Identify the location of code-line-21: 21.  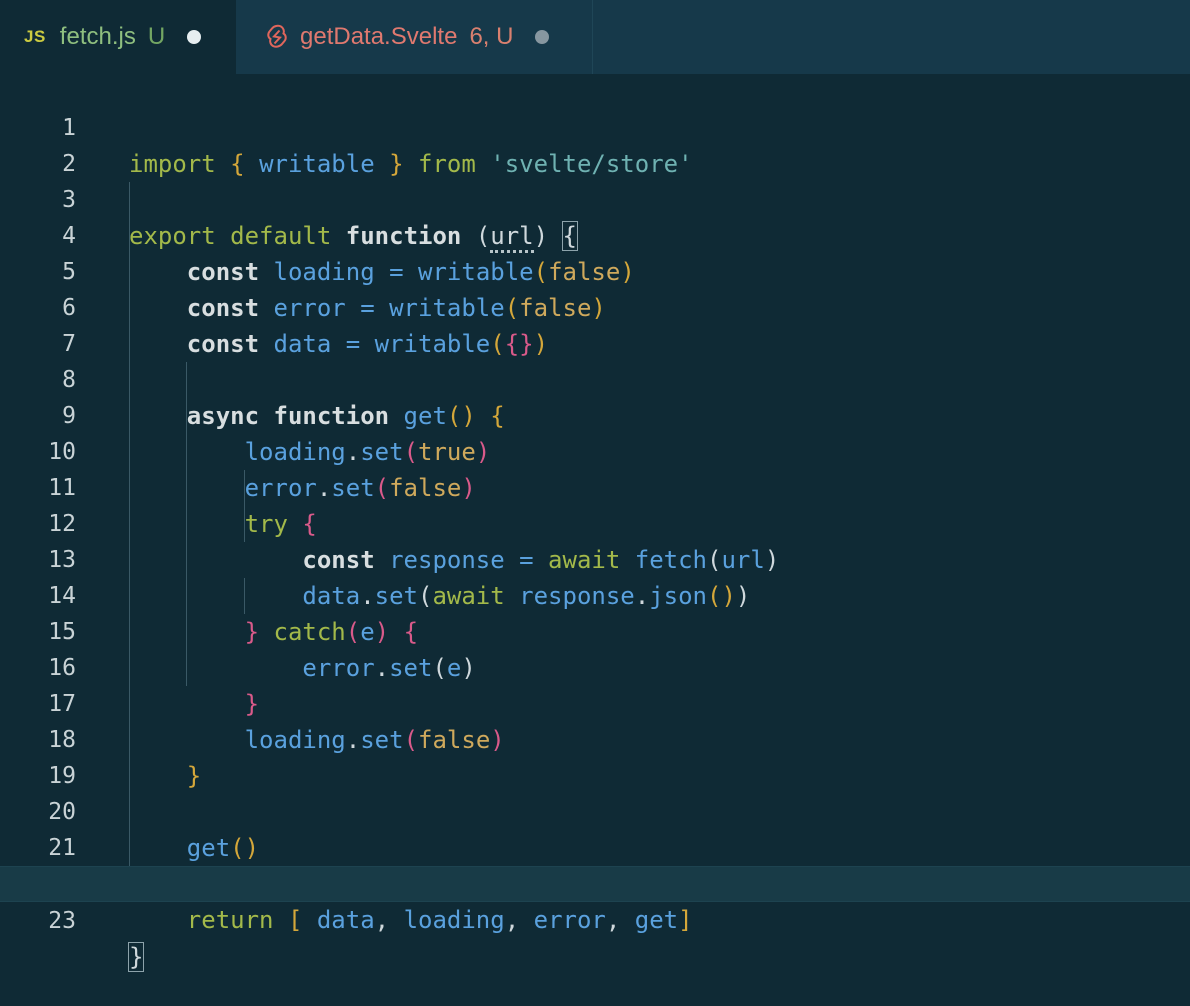
(595, 827).